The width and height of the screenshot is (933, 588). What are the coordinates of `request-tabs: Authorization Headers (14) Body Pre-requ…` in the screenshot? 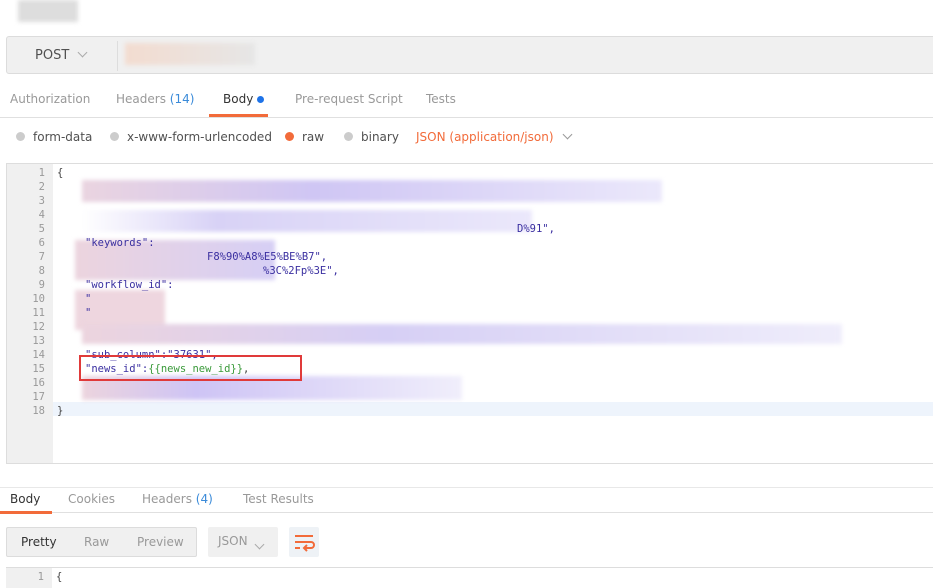 It's located at (466, 103).